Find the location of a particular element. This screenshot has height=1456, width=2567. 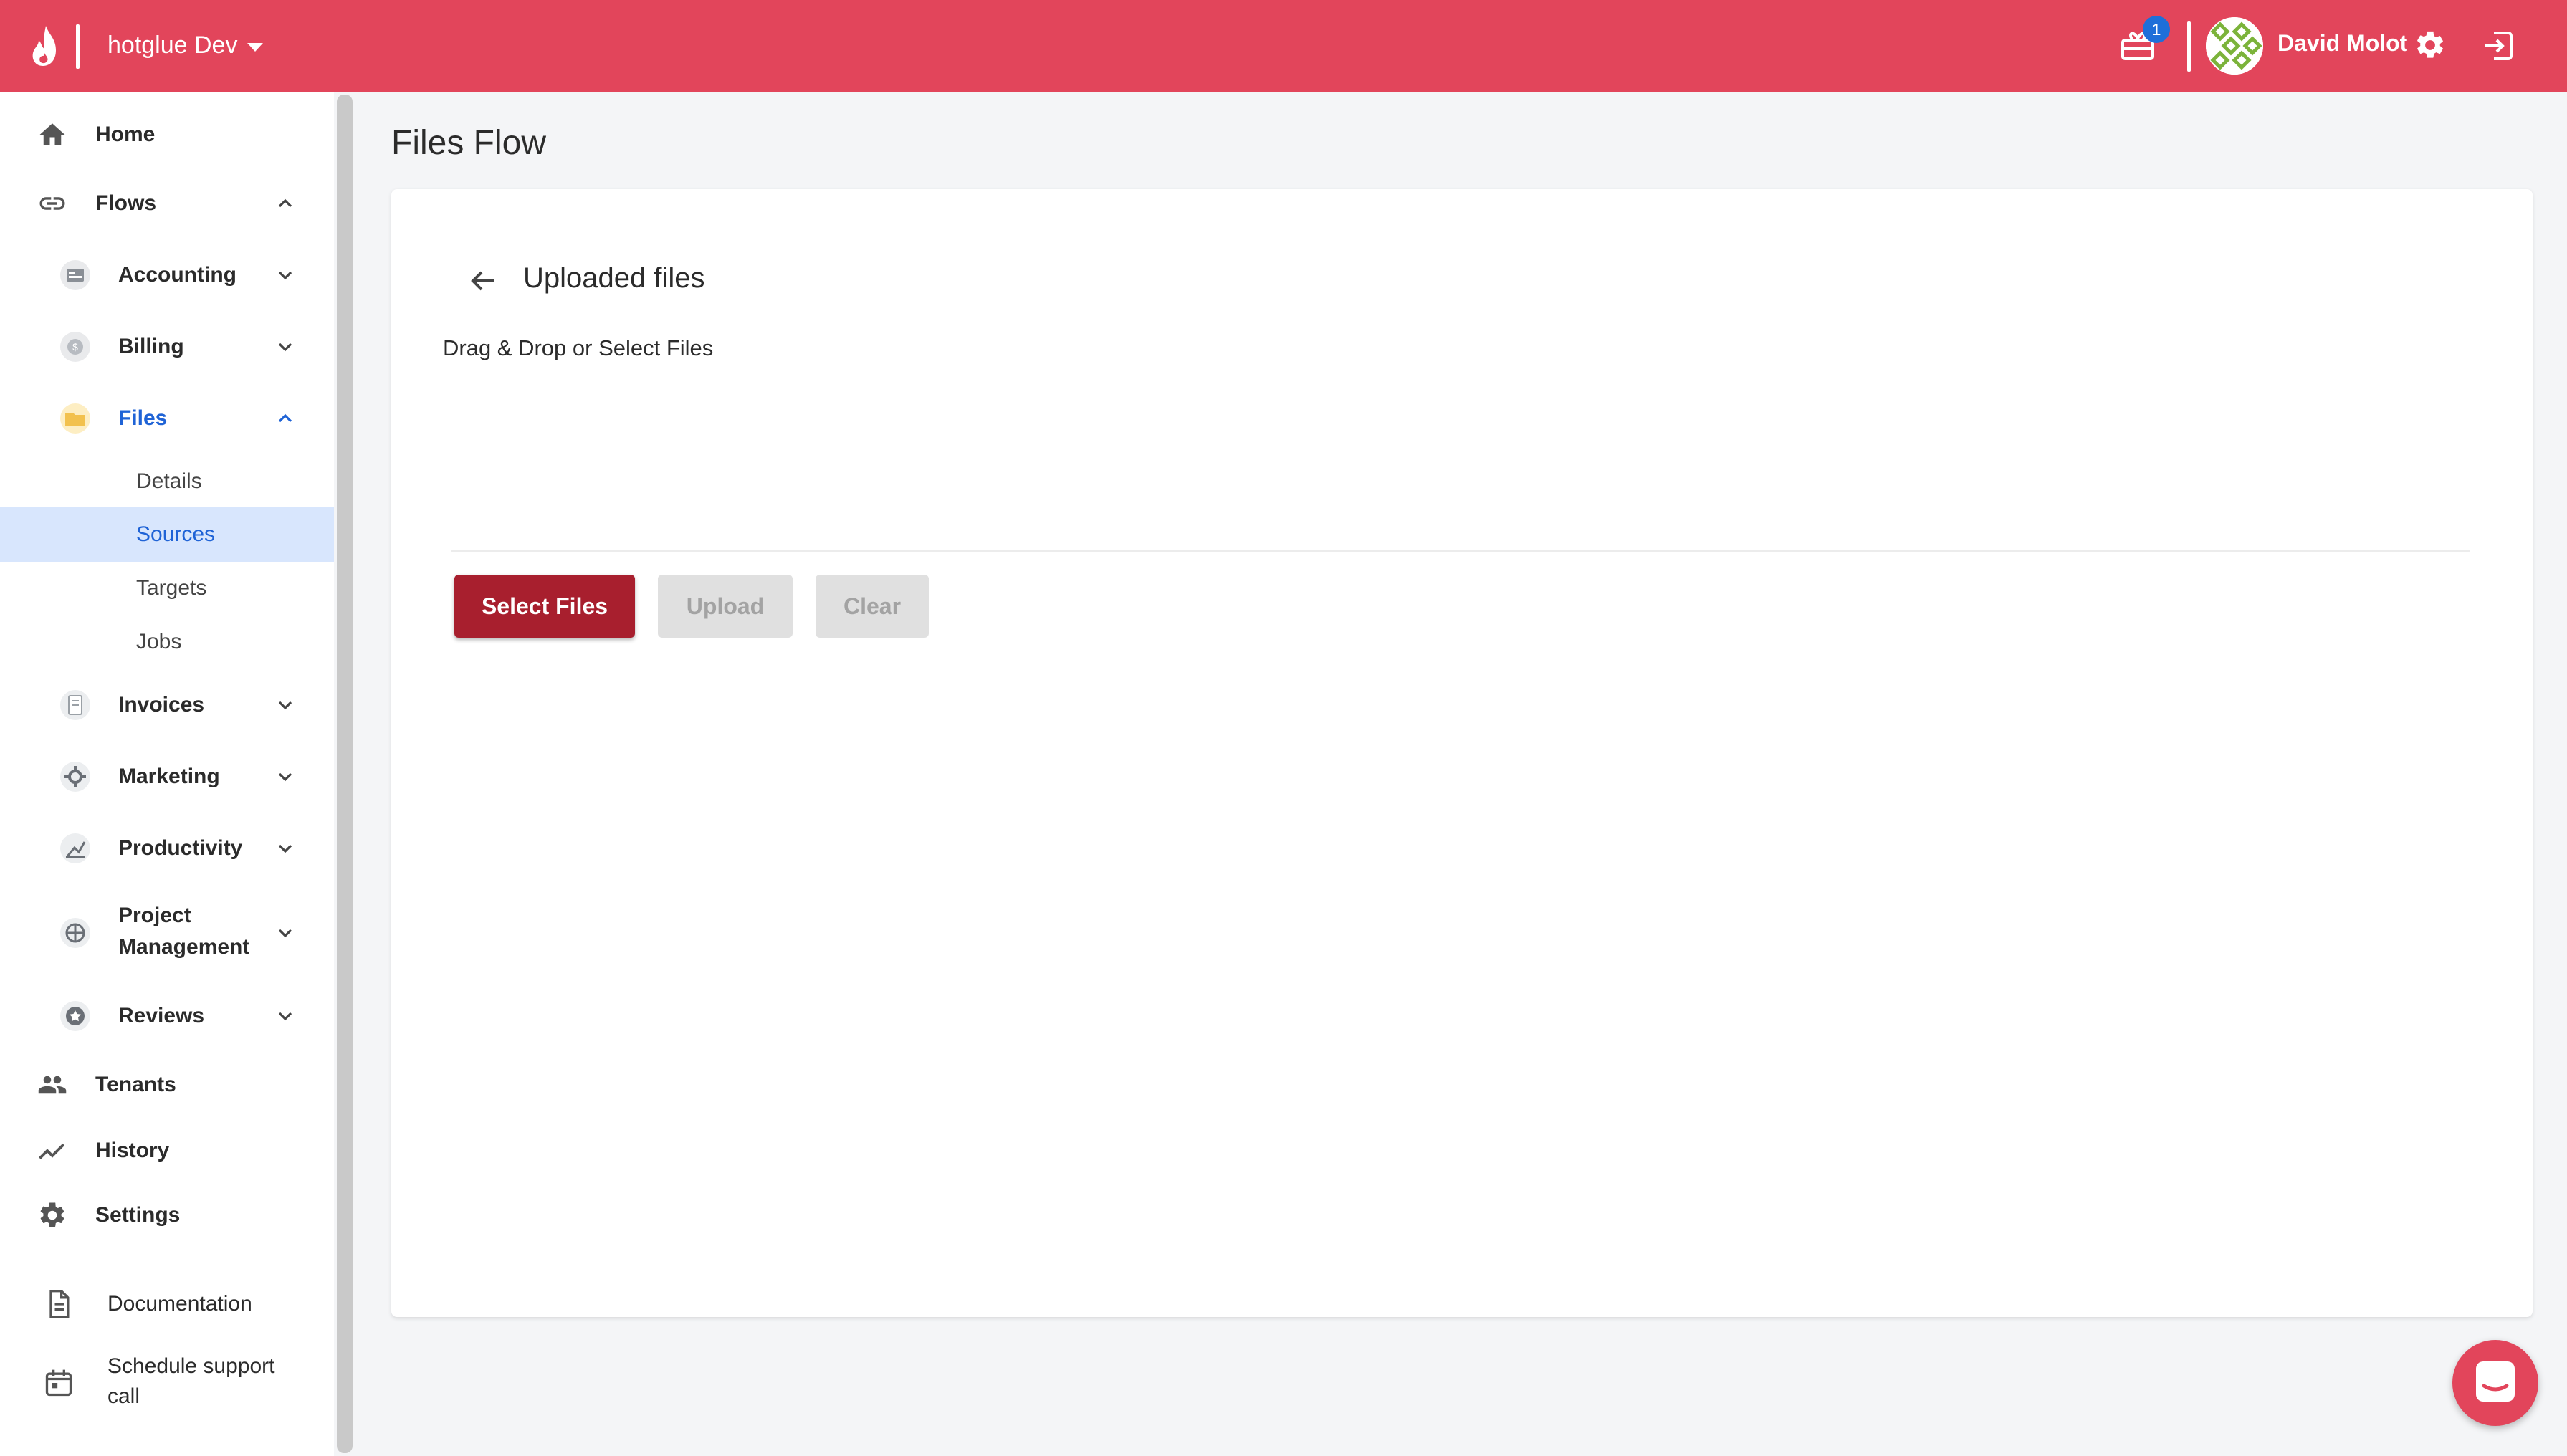

sidebar-item-label: History is located at coordinates (132, 1150).